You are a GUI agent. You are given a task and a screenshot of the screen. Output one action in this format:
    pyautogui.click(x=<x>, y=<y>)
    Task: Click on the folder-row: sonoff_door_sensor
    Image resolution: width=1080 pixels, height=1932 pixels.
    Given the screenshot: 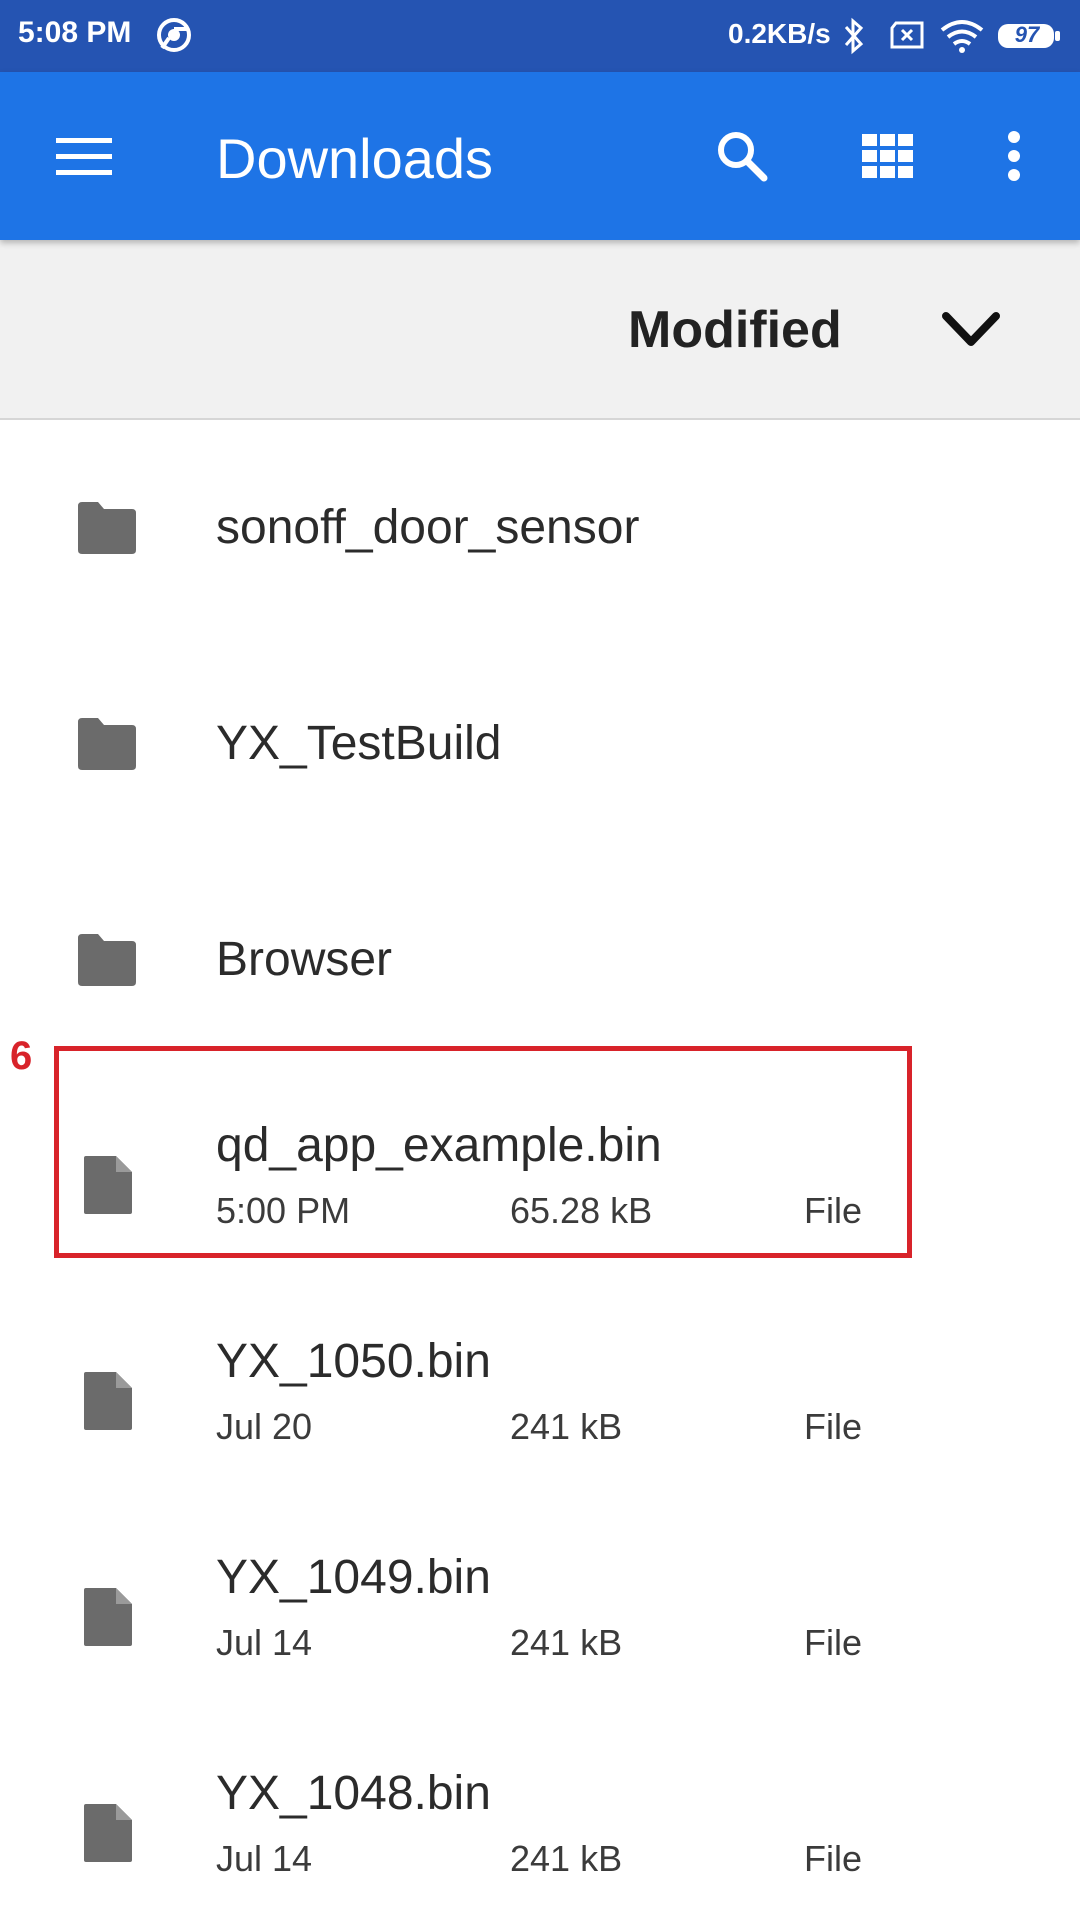 What is the action you would take?
    pyautogui.click(x=540, y=528)
    